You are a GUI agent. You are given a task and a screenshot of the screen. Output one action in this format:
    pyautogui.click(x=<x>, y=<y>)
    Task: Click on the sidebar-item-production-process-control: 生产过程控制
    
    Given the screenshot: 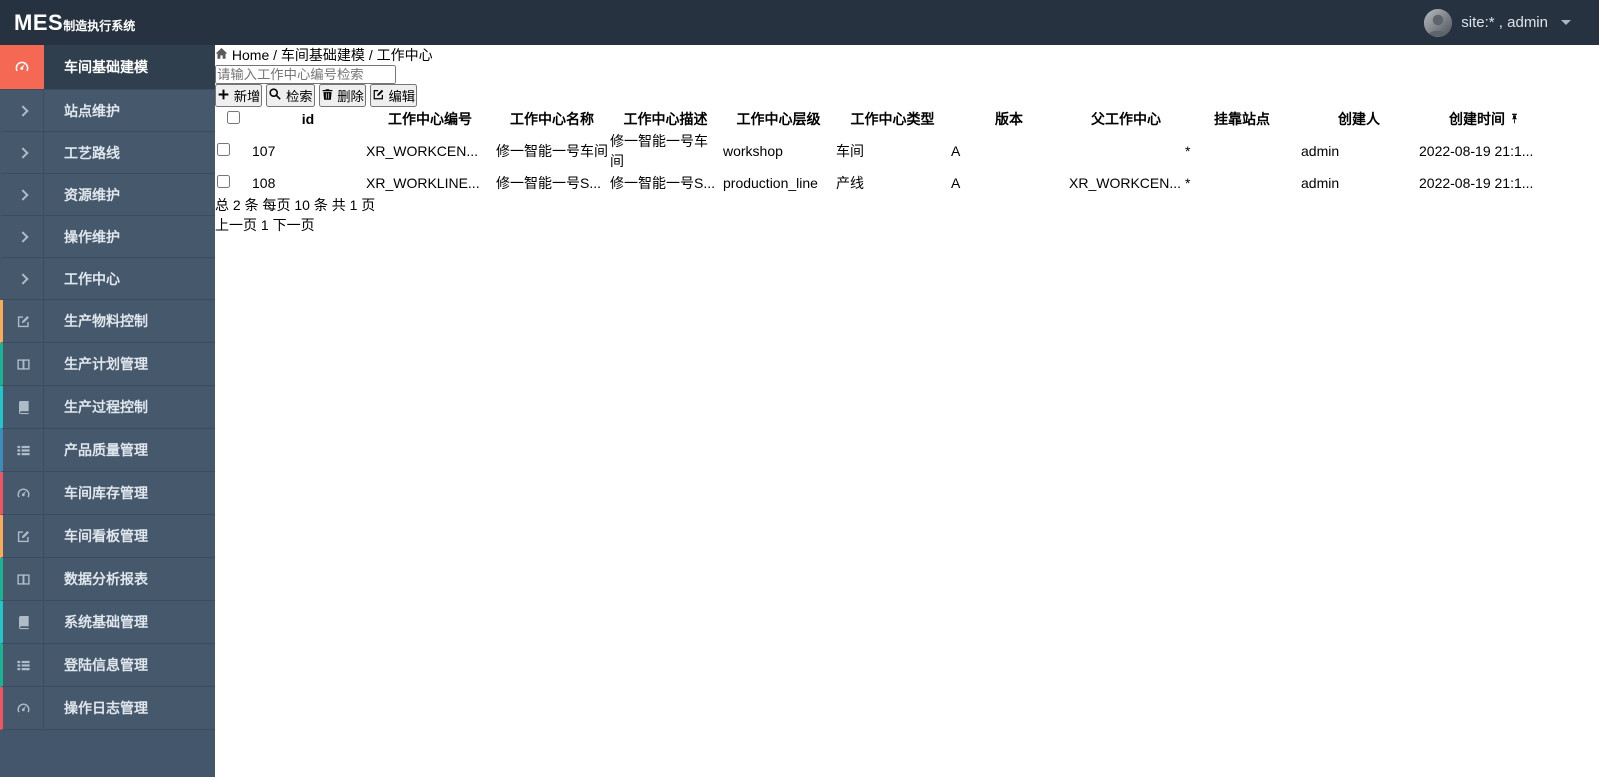 What is the action you would take?
    pyautogui.click(x=107, y=407)
    